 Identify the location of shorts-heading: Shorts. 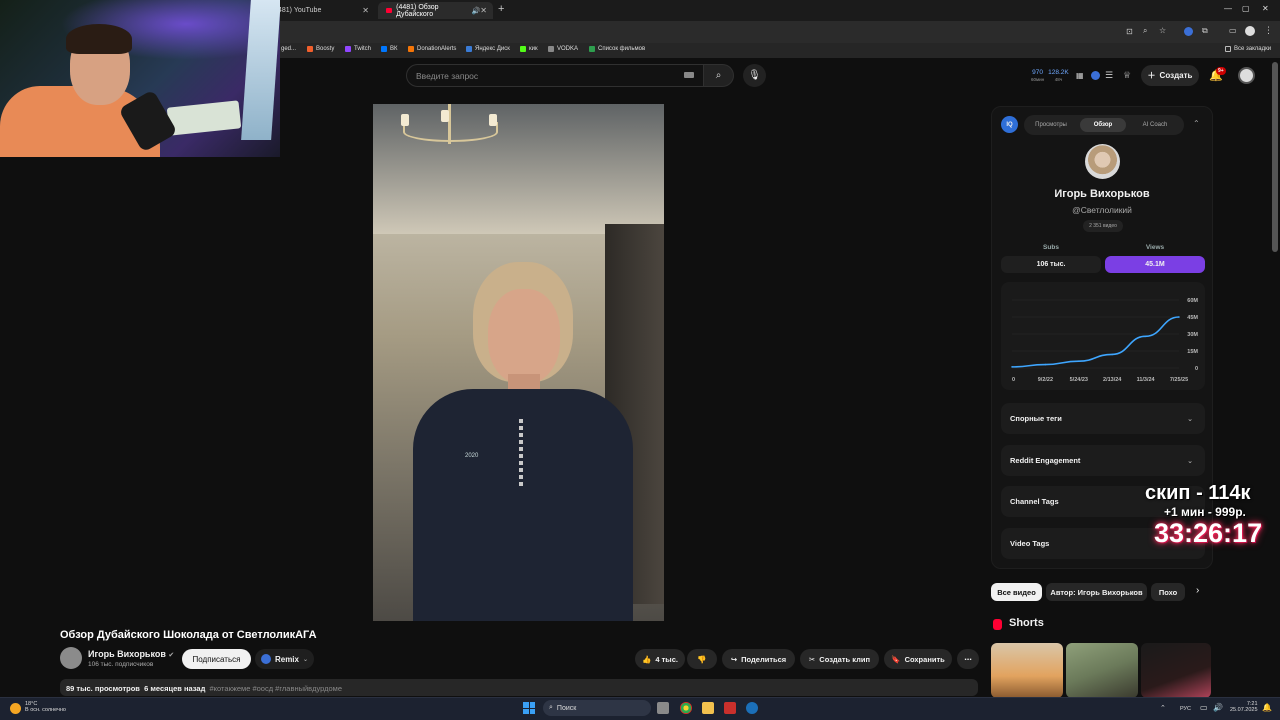
(1026, 623).